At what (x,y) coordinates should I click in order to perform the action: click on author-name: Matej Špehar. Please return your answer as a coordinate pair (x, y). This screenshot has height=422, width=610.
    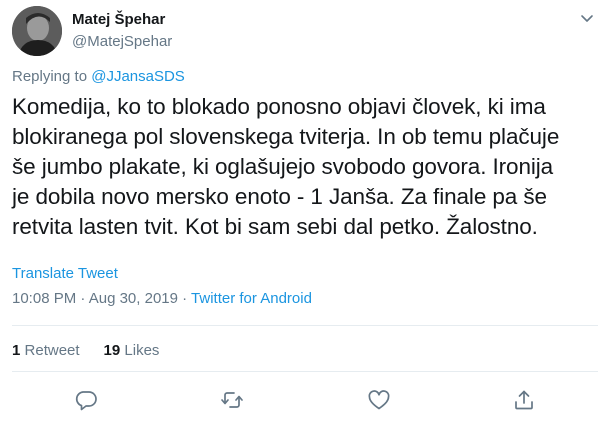
    Looking at the image, I should click on (118, 19).